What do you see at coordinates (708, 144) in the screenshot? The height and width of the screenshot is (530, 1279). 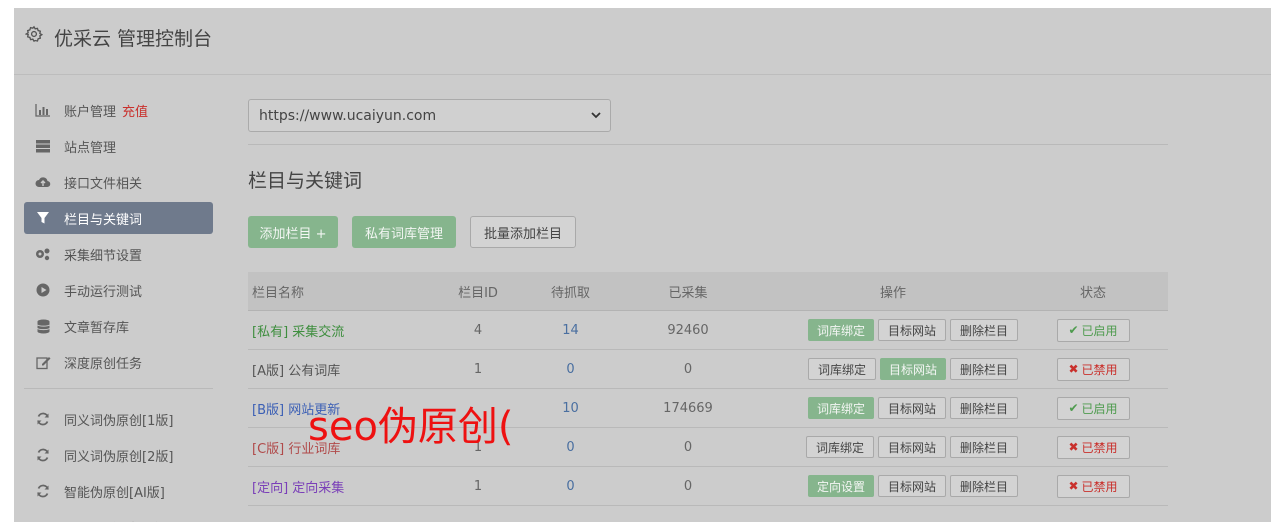 I see `divider` at bounding box center [708, 144].